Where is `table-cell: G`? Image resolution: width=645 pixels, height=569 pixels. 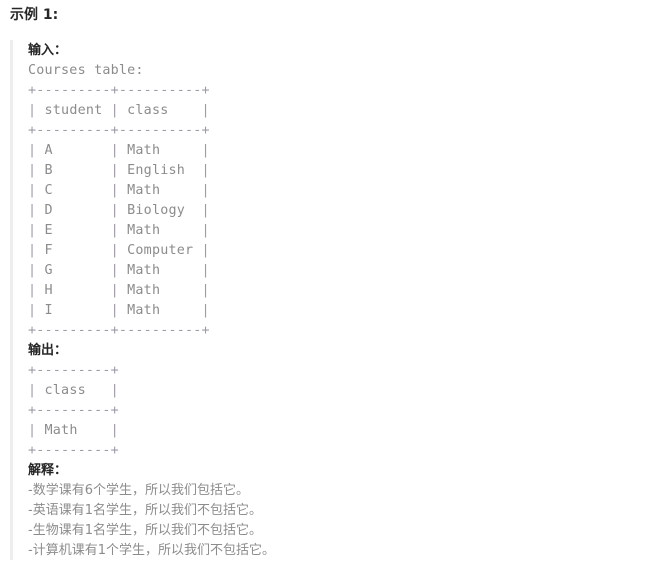
table-cell: G is located at coordinates (73, 270).